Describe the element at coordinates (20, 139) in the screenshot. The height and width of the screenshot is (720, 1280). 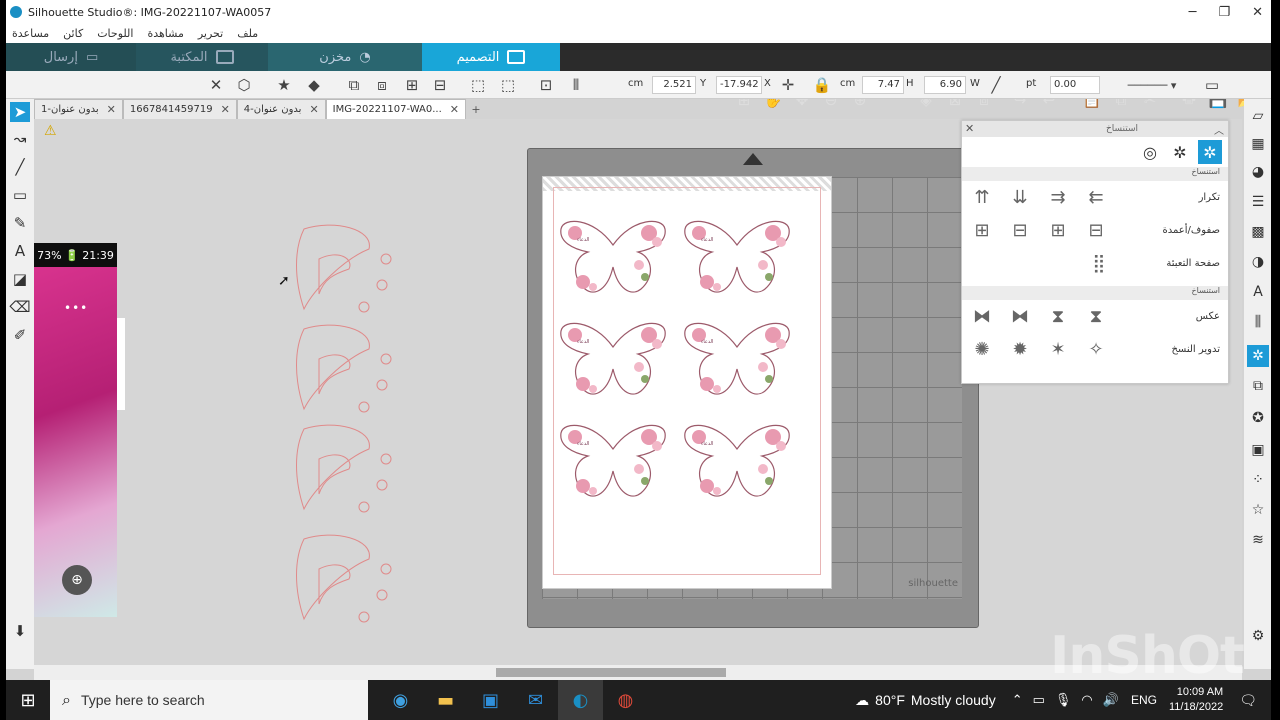
I see `point-edit-icon: ↝` at that location.